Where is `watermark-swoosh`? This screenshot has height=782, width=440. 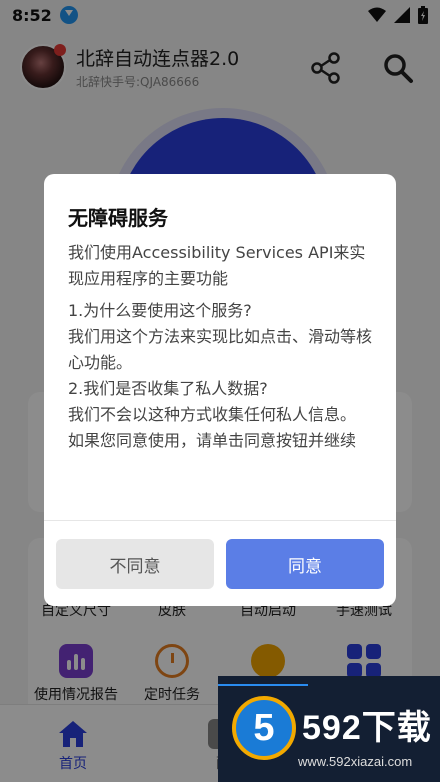 watermark-swoosh is located at coordinates (263, 685).